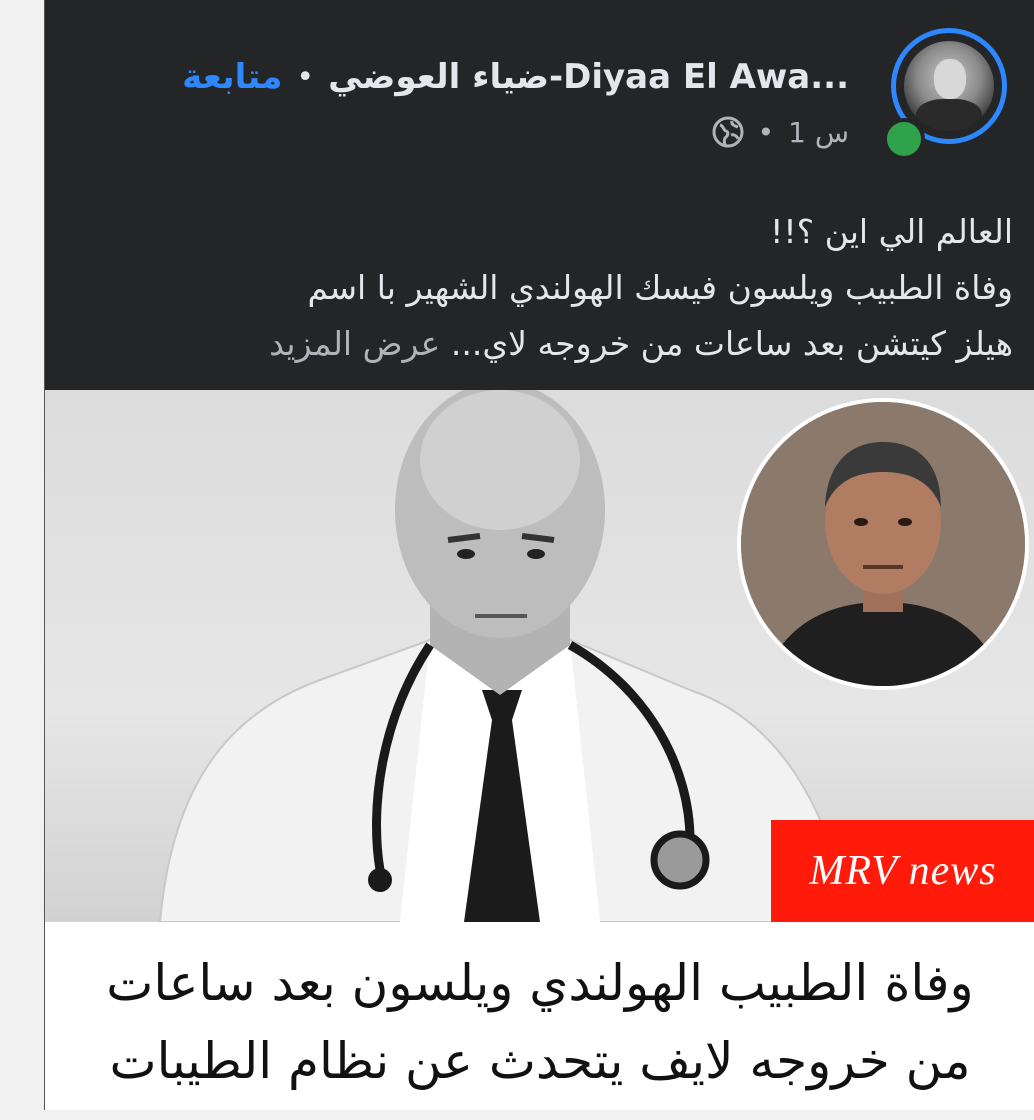 Image resolution: width=1034 pixels, height=1120 pixels. I want to click on news-brand-badge: MRV news, so click(902, 871).